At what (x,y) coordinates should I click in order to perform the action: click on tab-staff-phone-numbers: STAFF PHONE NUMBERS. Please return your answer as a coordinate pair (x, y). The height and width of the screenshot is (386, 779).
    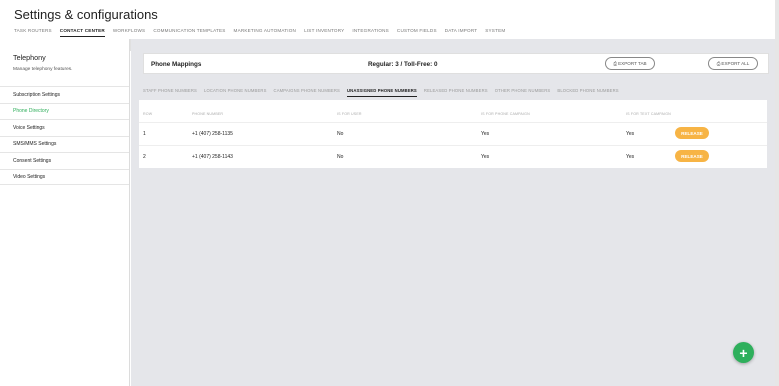
    Looking at the image, I should click on (170, 92).